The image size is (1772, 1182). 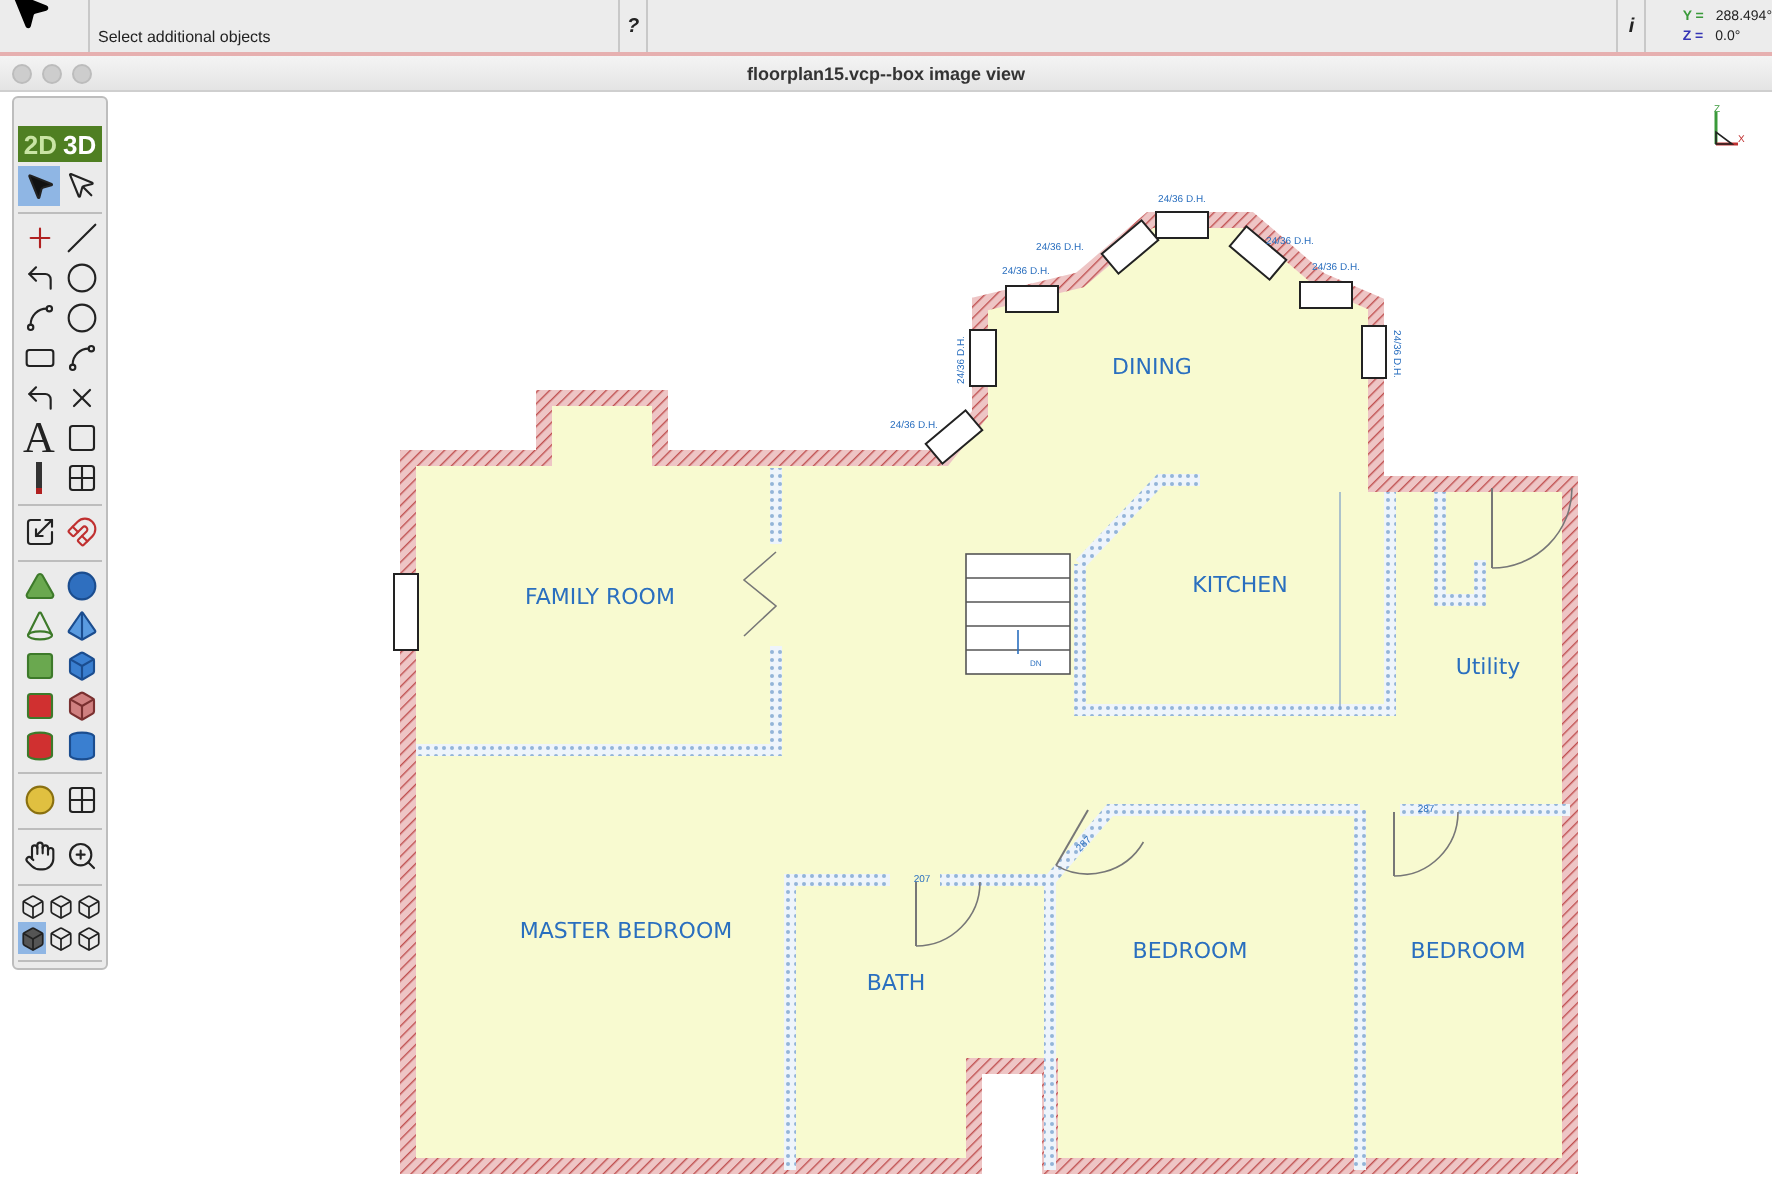 I want to click on room-label: KITCHEN, so click(x=1240, y=585).